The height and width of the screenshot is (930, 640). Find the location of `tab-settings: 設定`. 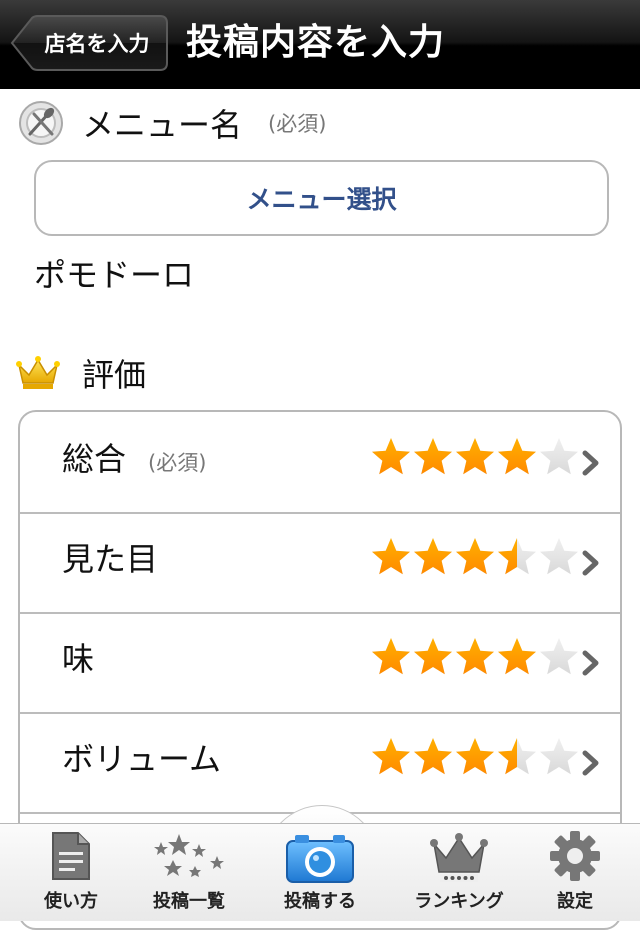

tab-settings: 設定 is located at coordinates (575, 872).